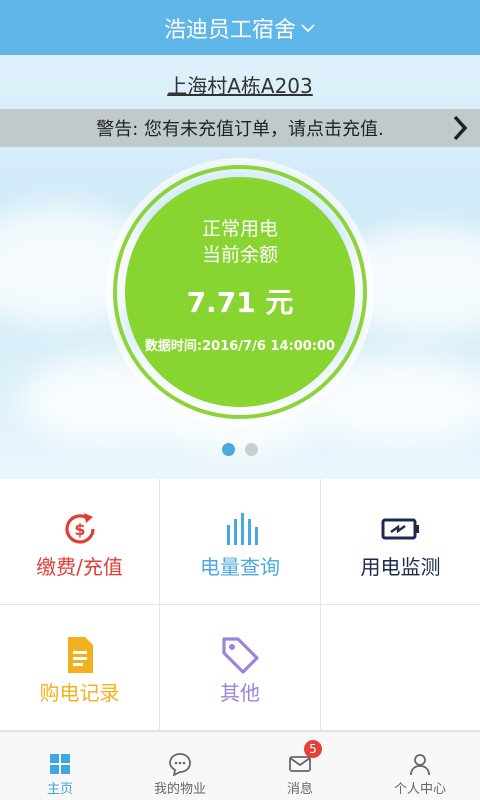 The image size is (480, 800). I want to click on recharge-button: $ 缴费/充值, so click(80, 542).